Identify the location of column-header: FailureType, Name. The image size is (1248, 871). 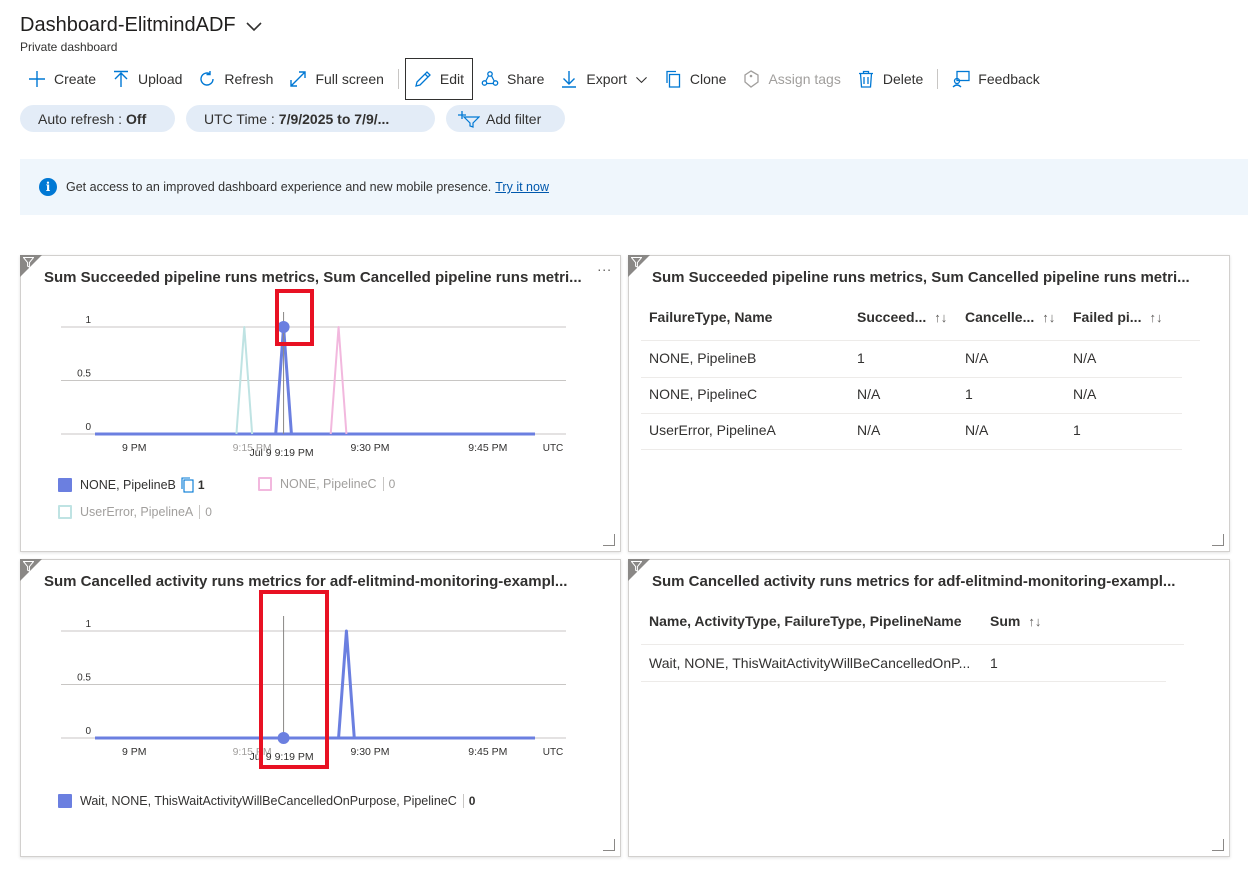
(710, 317).